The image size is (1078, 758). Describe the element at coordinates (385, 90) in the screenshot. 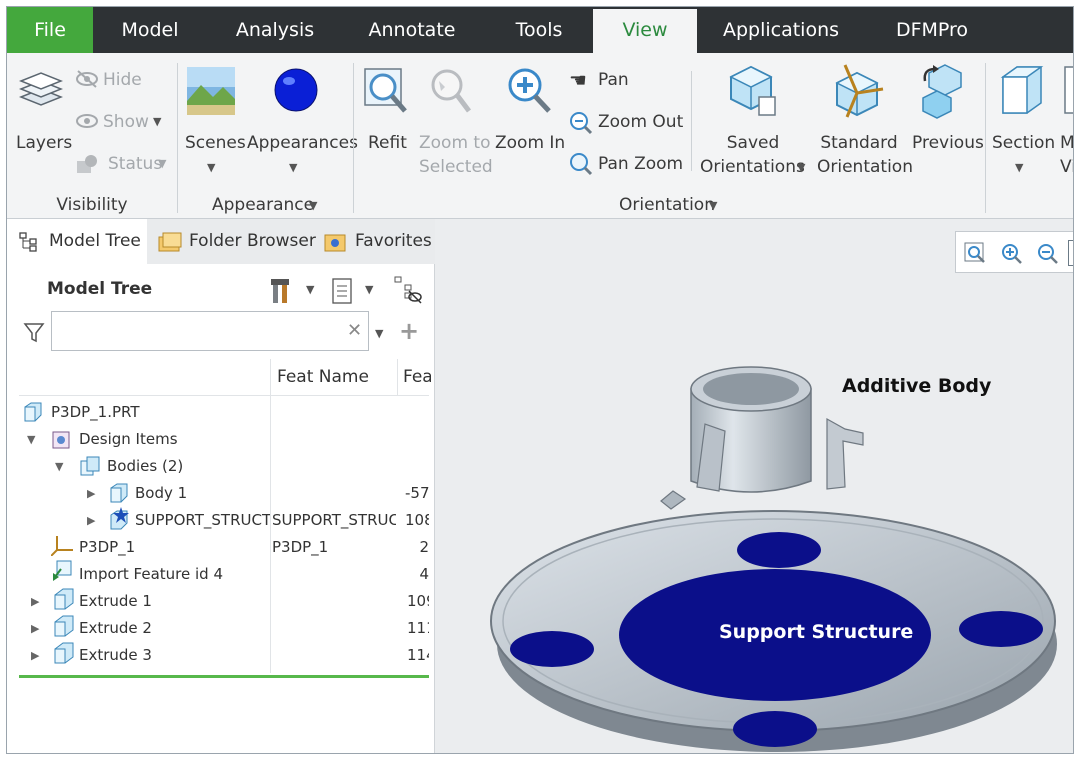

I see `refit-icon` at that location.